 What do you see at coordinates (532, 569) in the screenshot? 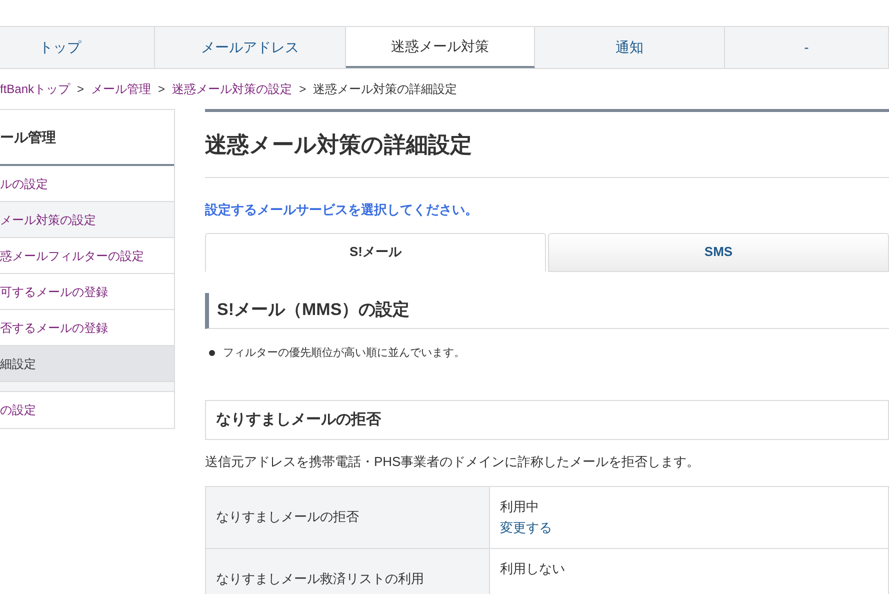
I see `setting-status: 利用しない` at bounding box center [532, 569].